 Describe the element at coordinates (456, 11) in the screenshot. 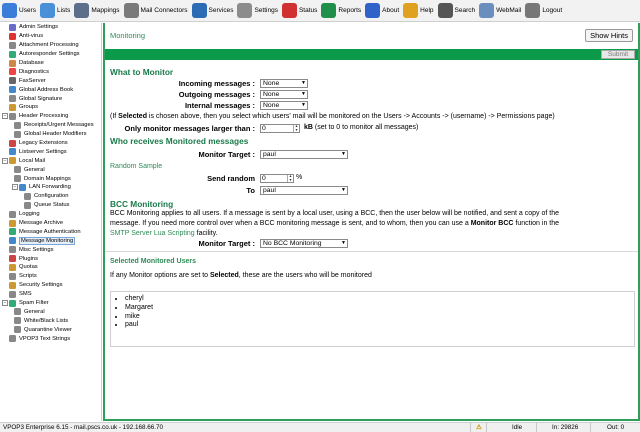

I see `toolbar-search-button: Search` at that location.